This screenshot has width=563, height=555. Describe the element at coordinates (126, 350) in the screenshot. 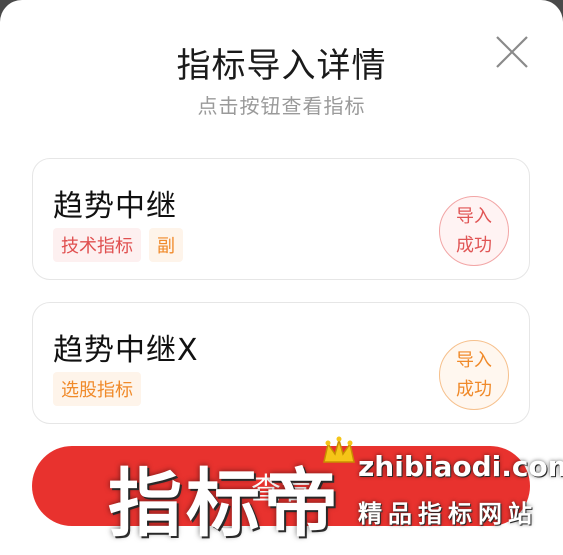

I see `indicator-name: 趋势中继X` at that location.